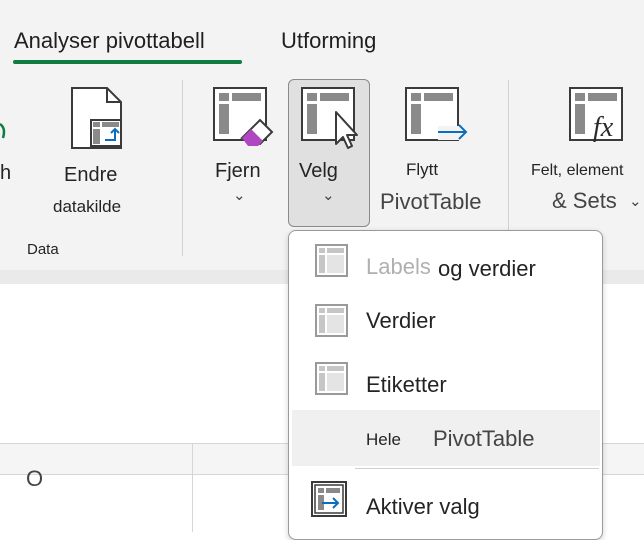 This screenshot has width=644, height=540. Describe the element at coordinates (423, 506) in the screenshot. I see `menu-enable-selection-label: Aktiver valg` at that location.